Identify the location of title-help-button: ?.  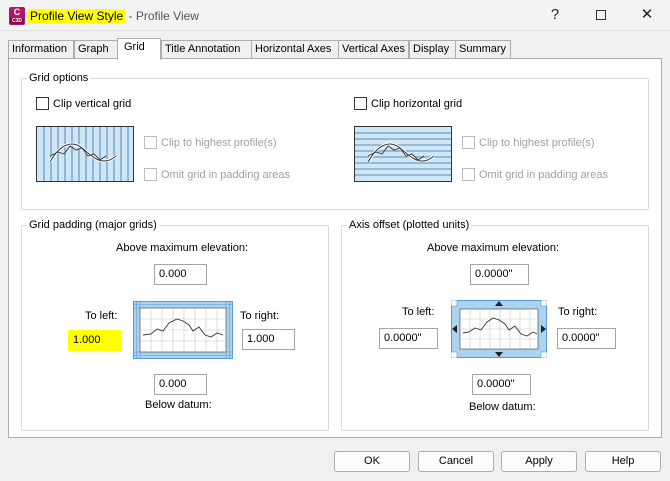
(555, 15).